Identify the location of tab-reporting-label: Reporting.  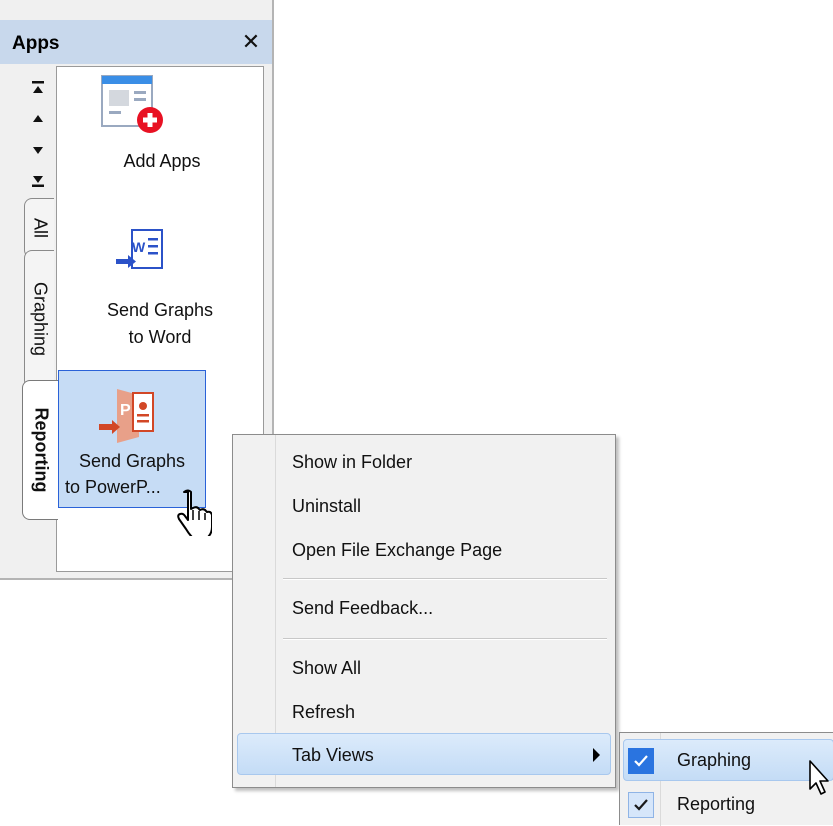
(41, 450).